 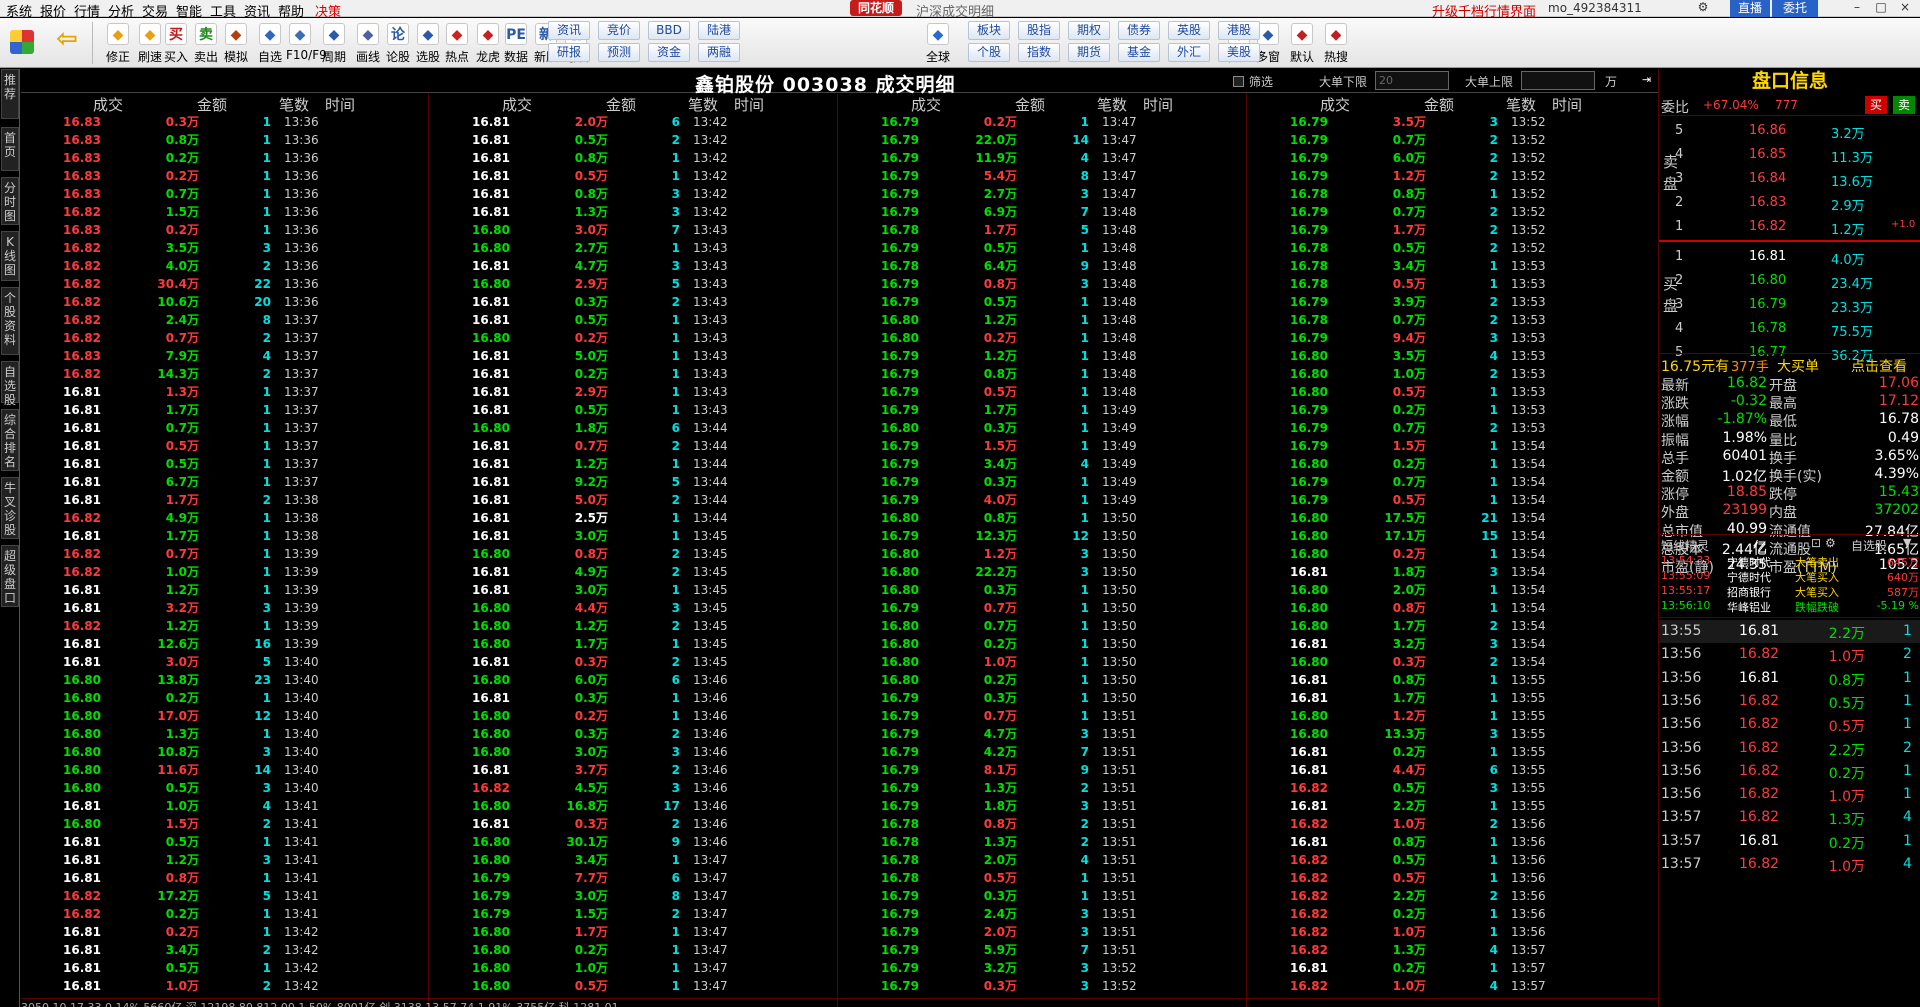 What do you see at coordinates (619, 30) in the screenshot?
I see `quick-link-1-0: 竞价` at bounding box center [619, 30].